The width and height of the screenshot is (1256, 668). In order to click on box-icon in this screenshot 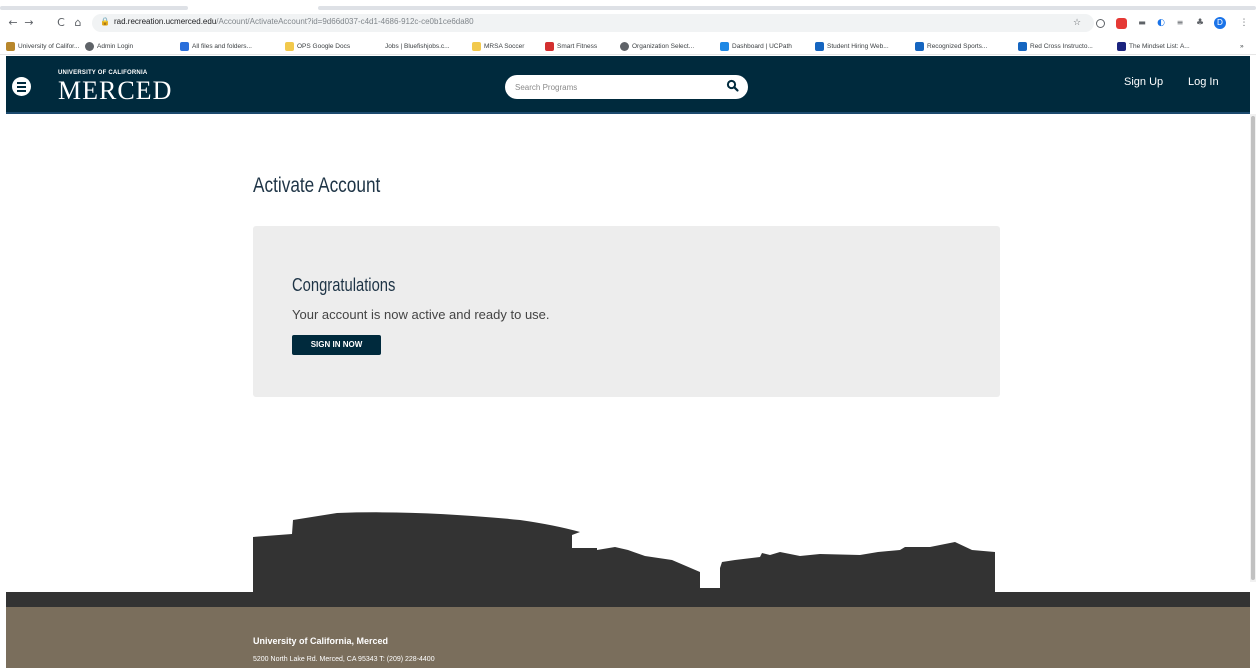, I will do `click(184, 46)`.